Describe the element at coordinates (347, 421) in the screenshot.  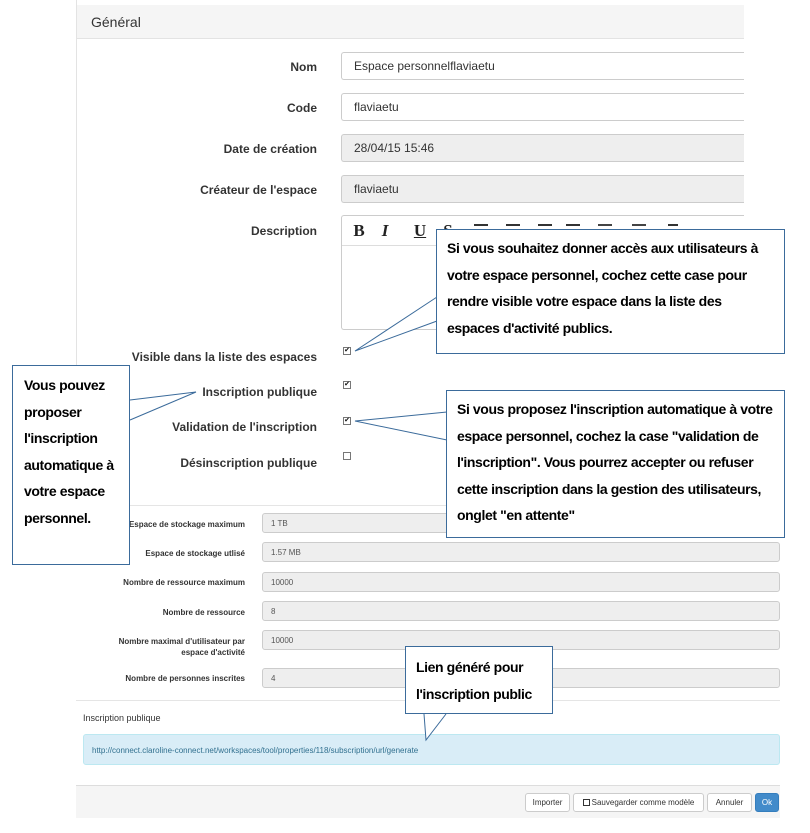
I see `validation-checkbox: ✔` at that location.